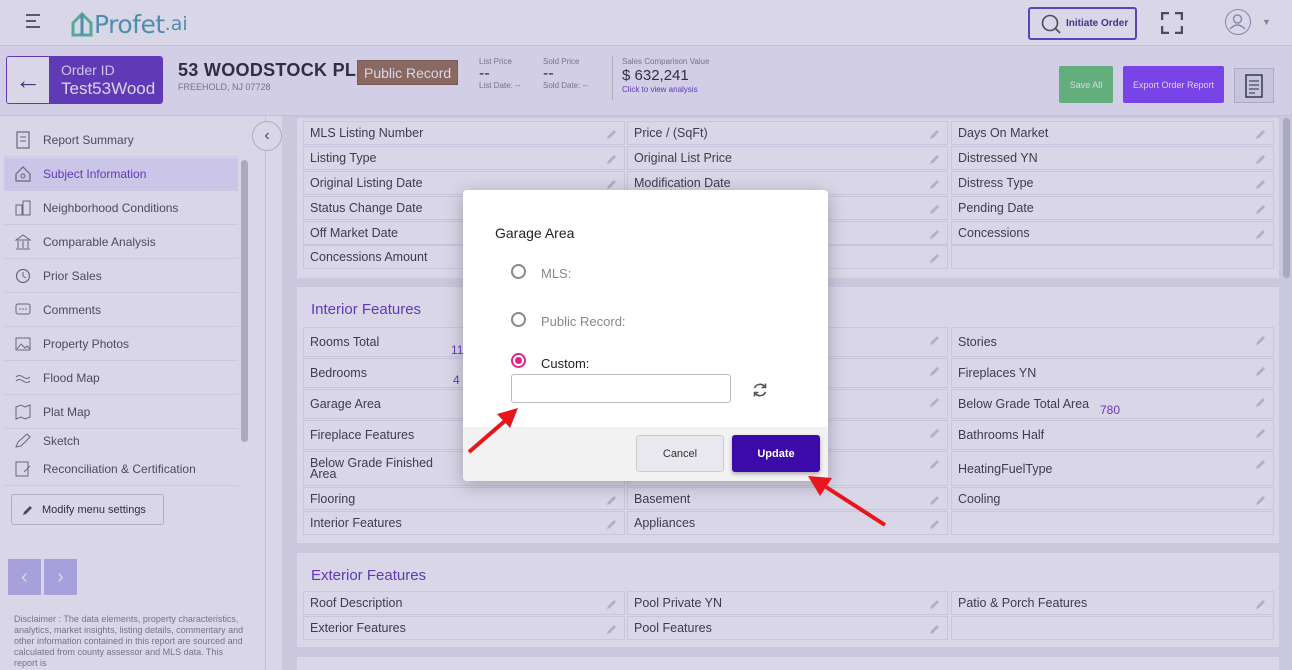  What do you see at coordinates (535, 233) in the screenshot?
I see `modal-title: Garage Area` at bounding box center [535, 233].